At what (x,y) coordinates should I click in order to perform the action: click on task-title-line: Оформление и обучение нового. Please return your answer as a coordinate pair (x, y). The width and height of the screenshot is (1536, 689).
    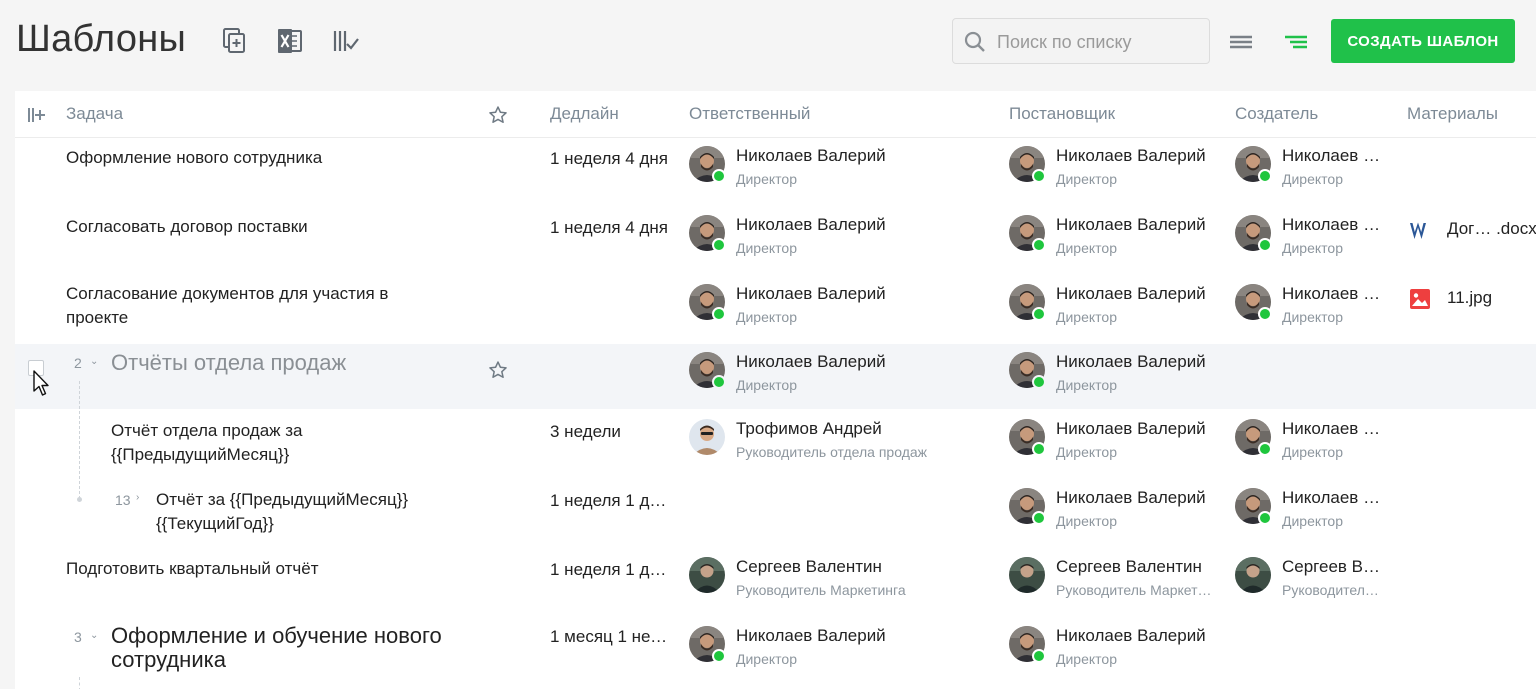
    Looking at the image, I should click on (276, 635).